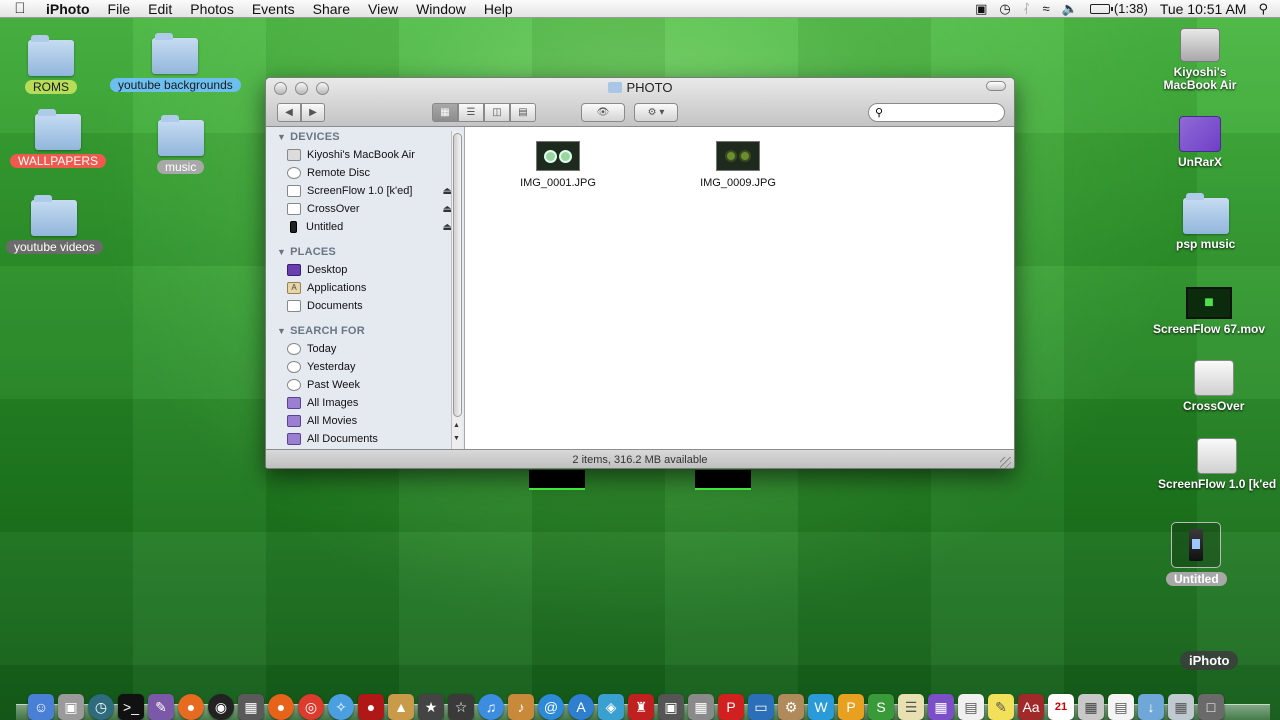  What do you see at coordinates (160, 9) in the screenshot?
I see `menu-edit: Edit` at bounding box center [160, 9].